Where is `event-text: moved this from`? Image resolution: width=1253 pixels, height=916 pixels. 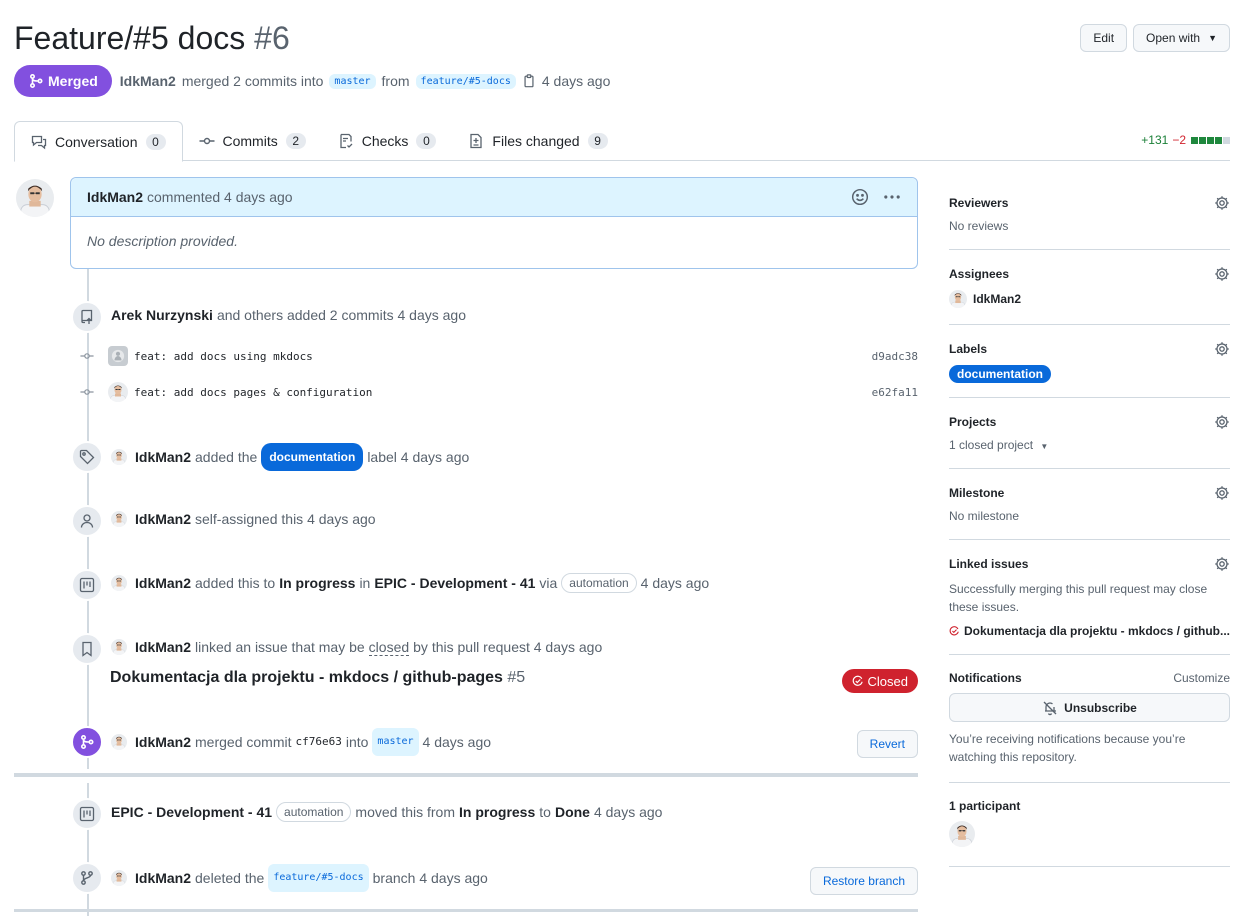
event-text: moved this from is located at coordinates (405, 812).